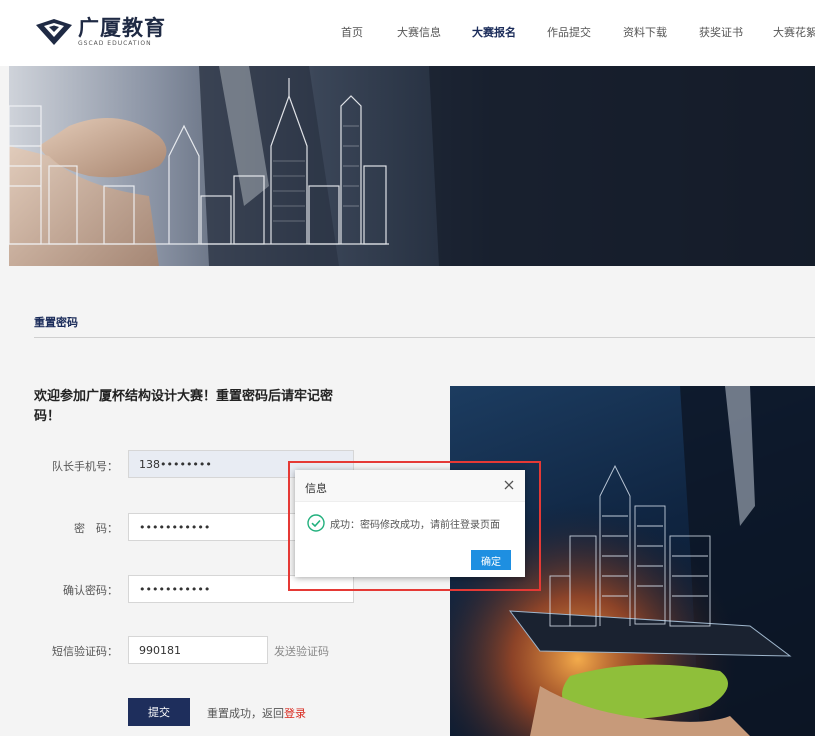  What do you see at coordinates (90, 590) in the screenshot?
I see `confirm-password-label: 确认密码：` at bounding box center [90, 590].